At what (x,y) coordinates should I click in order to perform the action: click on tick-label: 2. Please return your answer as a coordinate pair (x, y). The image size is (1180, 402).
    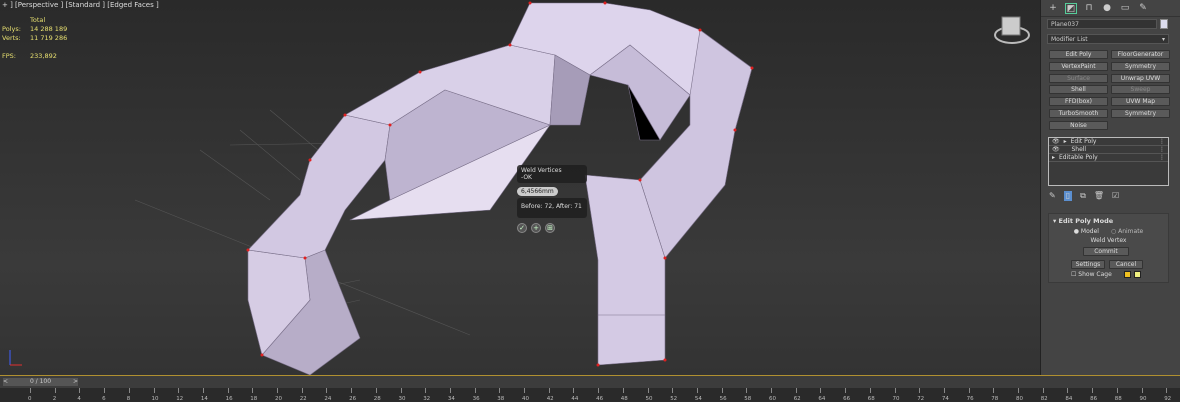
    Looking at the image, I should click on (54, 399).